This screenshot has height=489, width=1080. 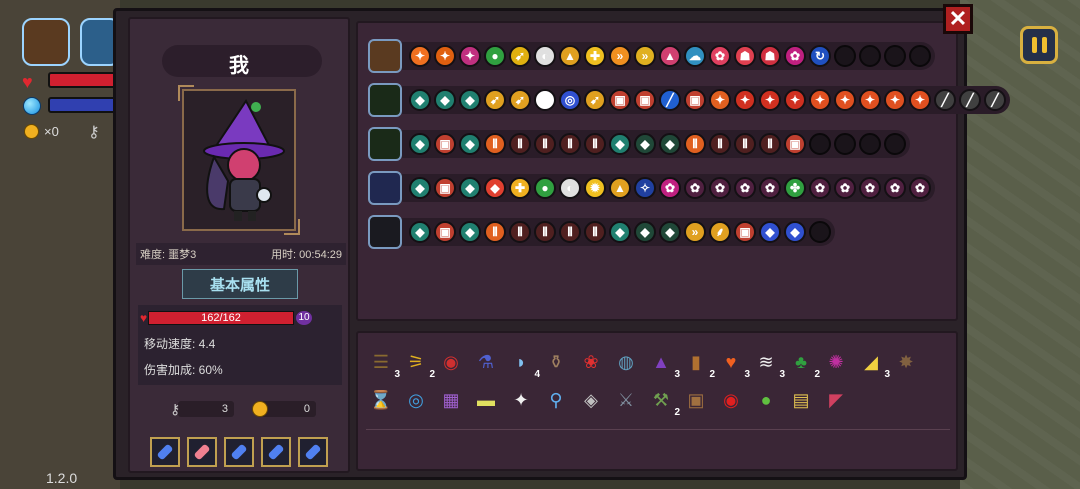 What do you see at coordinates (801, 400) in the screenshot?
I see `item-icon: ▤` at bounding box center [801, 400].